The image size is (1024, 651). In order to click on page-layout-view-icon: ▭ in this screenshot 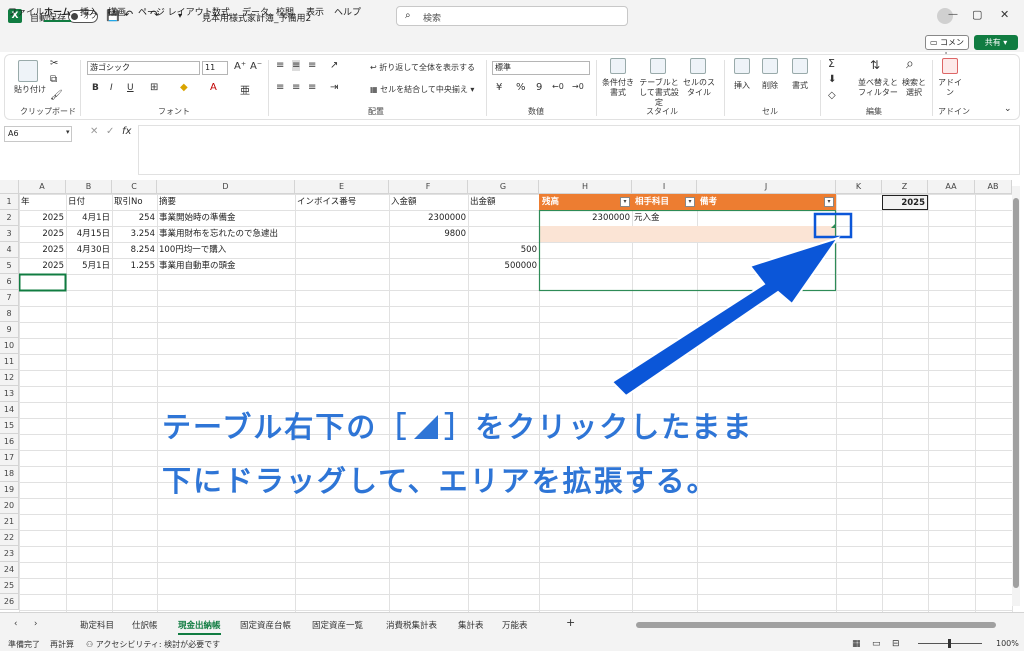, I will do `click(876, 644)`.